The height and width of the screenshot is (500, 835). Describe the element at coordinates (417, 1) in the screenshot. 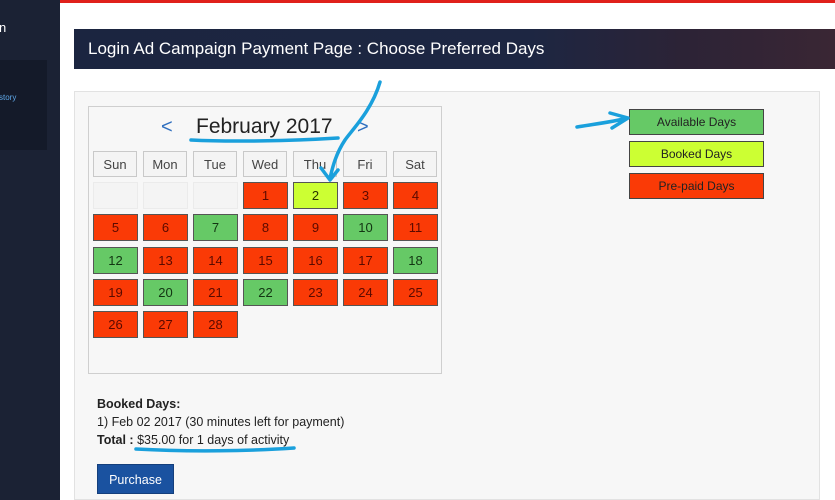

I see `top-accent-line` at that location.